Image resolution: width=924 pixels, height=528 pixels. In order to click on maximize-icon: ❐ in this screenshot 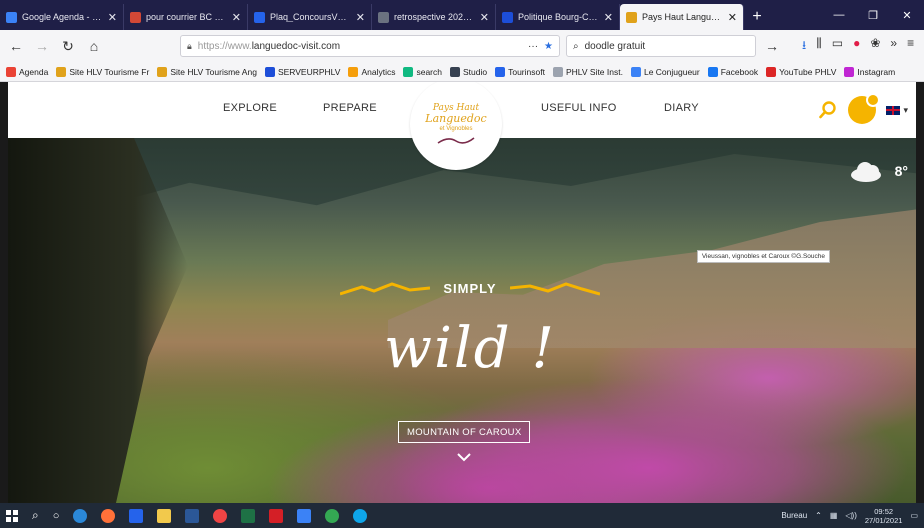, I will do `click(873, 15)`.